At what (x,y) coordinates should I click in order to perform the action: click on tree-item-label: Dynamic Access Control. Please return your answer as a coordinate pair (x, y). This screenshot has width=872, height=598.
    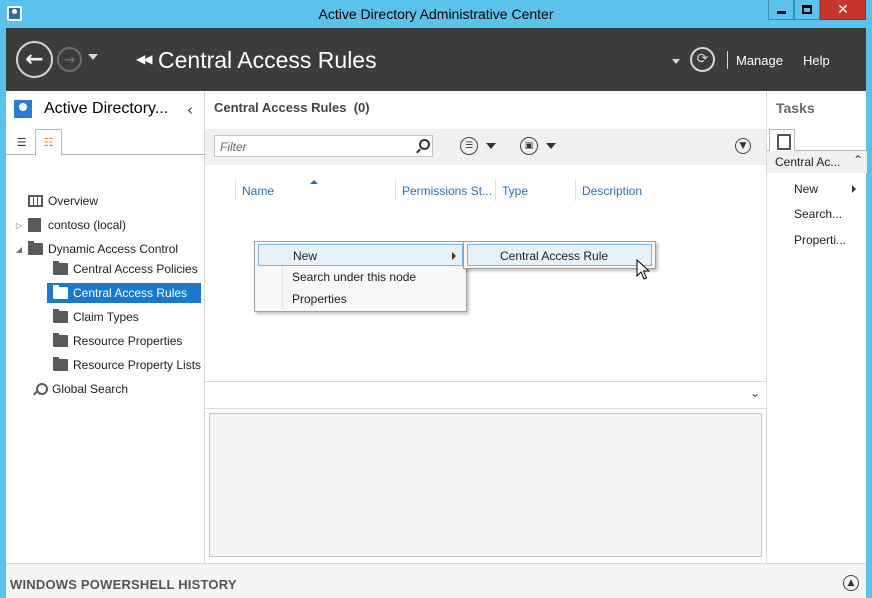
    Looking at the image, I should click on (113, 249).